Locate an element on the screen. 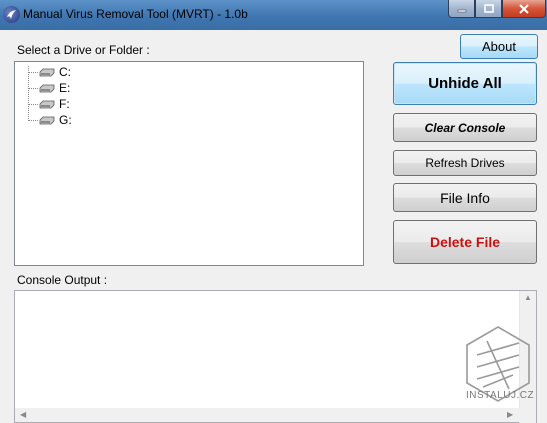 This screenshot has height=423, width=547. scroll-right-icon: ▶ is located at coordinates (510, 414).